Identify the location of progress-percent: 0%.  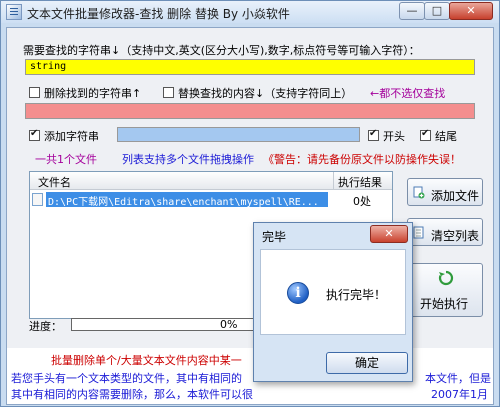
(229, 324).